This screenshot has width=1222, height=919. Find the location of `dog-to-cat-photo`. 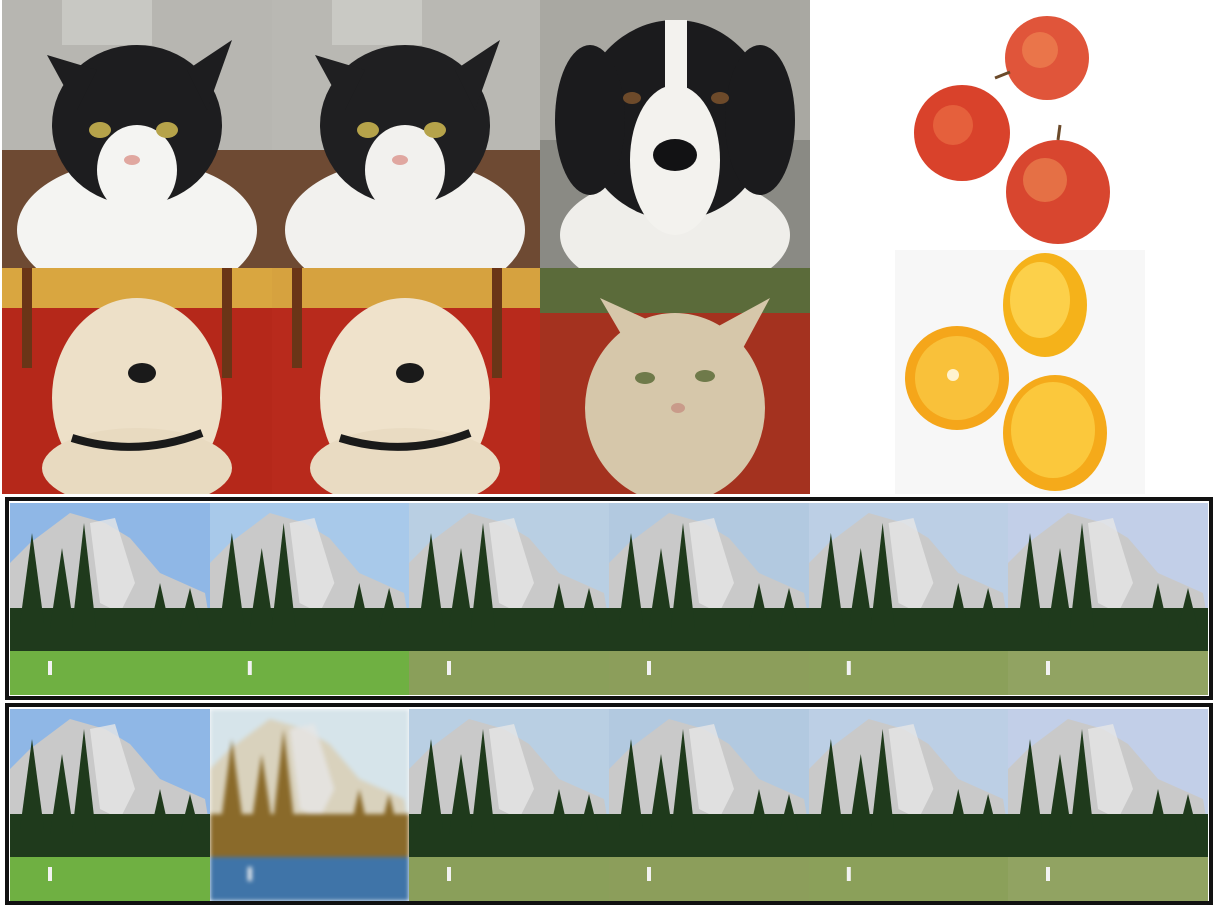

dog-to-cat-photo is located at coordinates (675, 381).